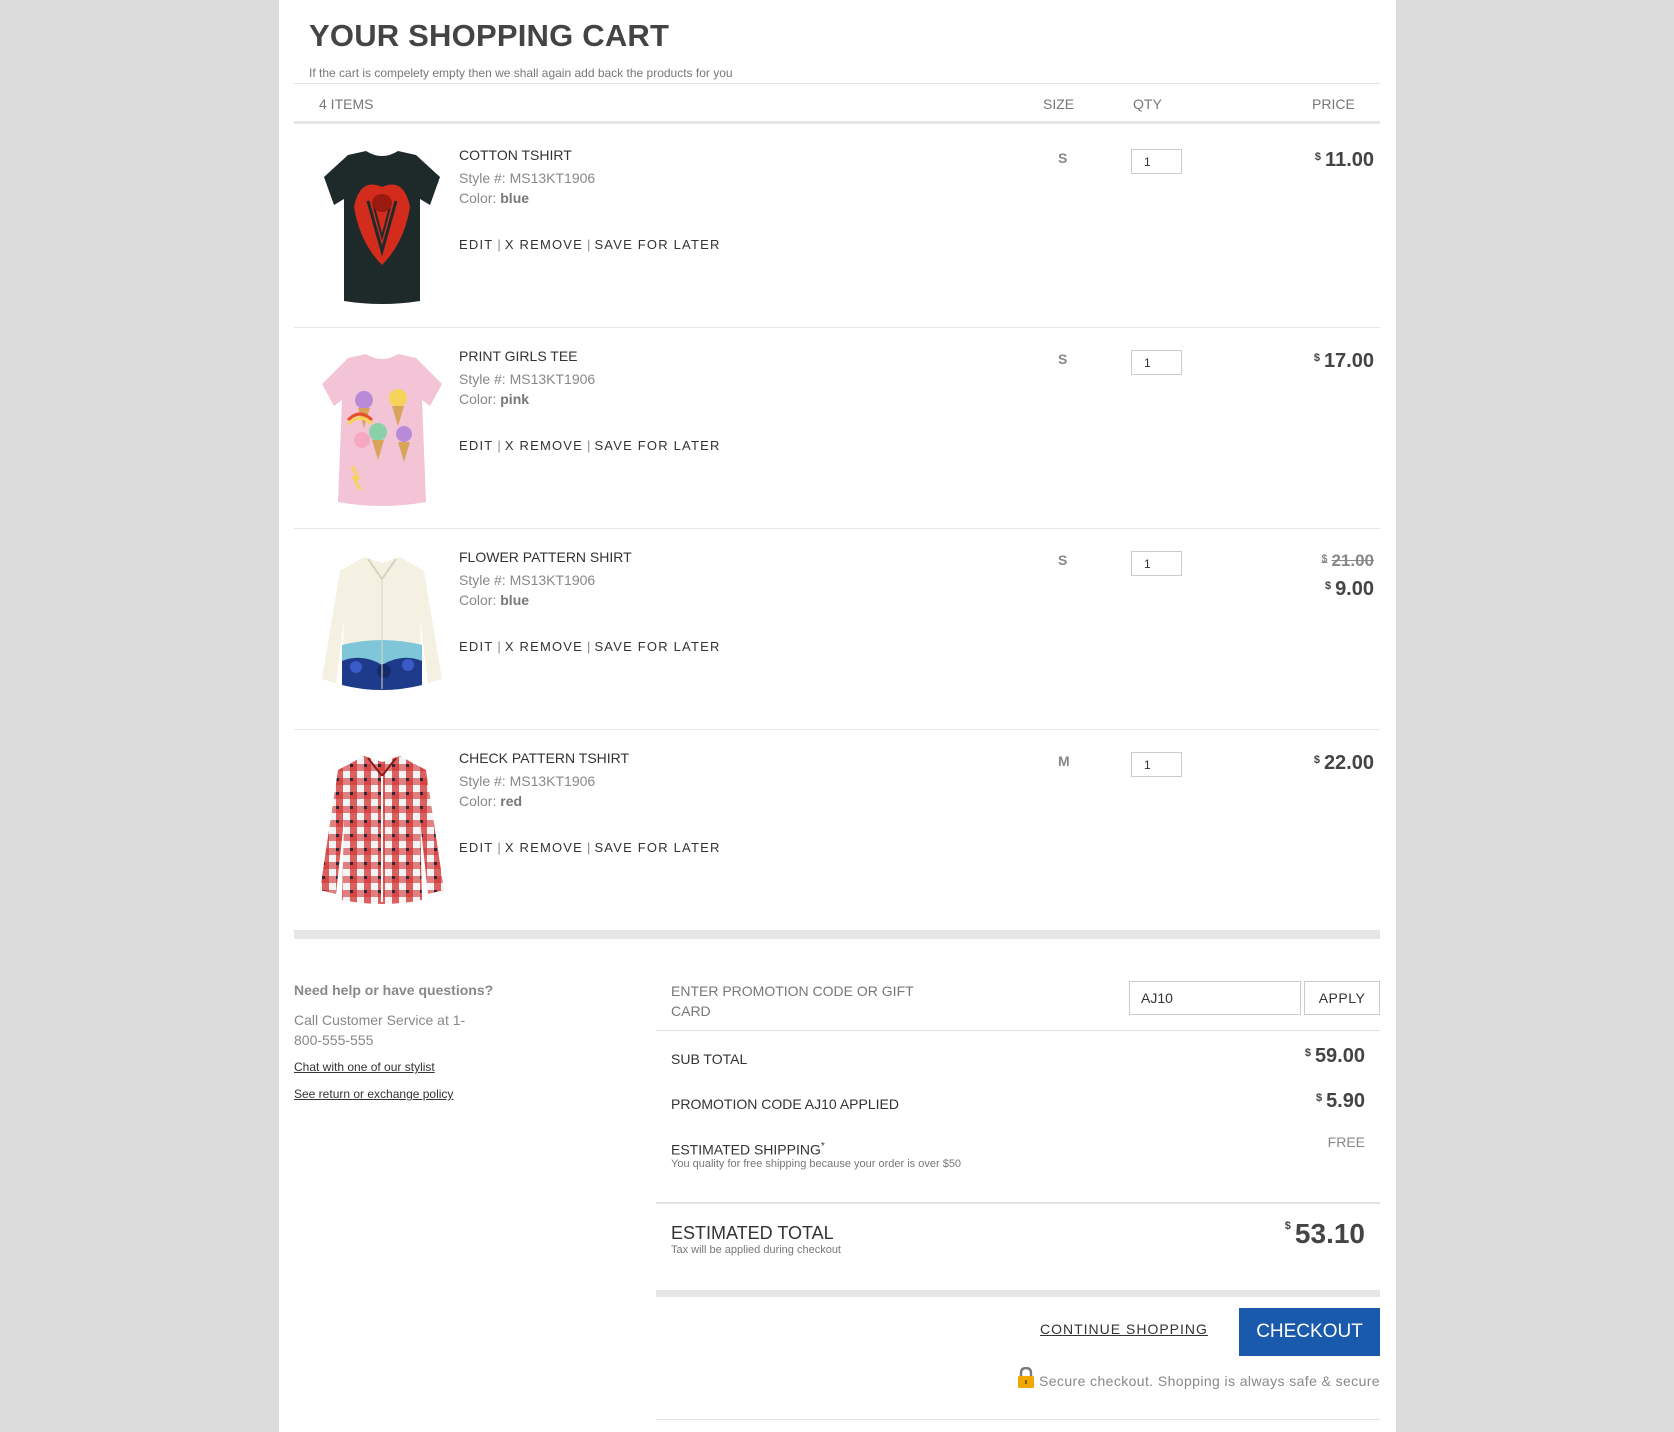  Describe the element at coordinates (1333, 104) in the screenshot. I see `column-price: PRICE` at that location.